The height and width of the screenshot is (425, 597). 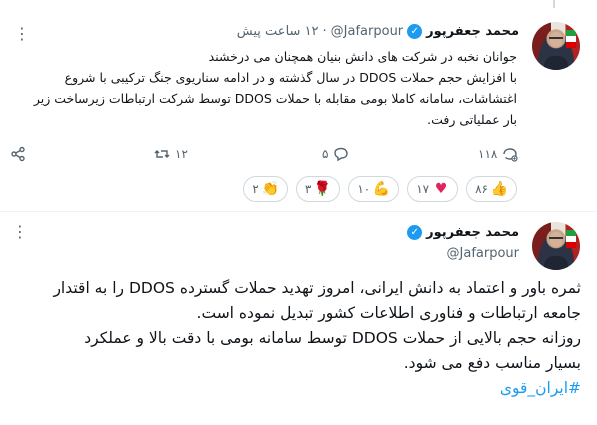 I want to click on heart-icon: ♥, so click(x=441, y=189).